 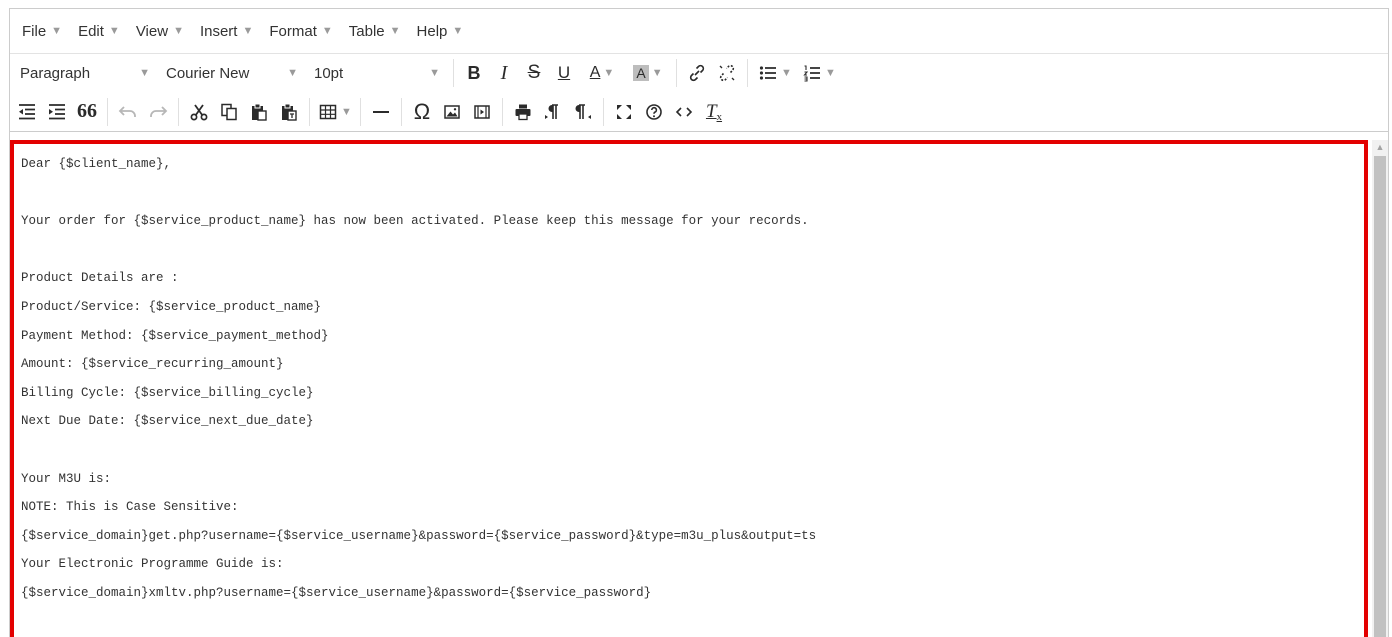 I want to click on content-line: Your Electronic Programme Guide is:, so click(x=152, y=564).